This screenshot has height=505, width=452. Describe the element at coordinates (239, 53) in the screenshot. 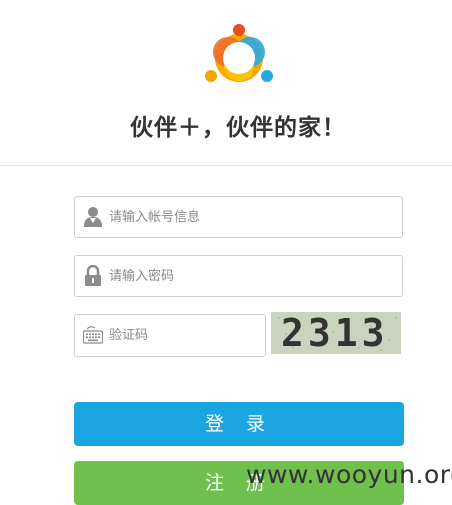

I see `app-logo` at that location.